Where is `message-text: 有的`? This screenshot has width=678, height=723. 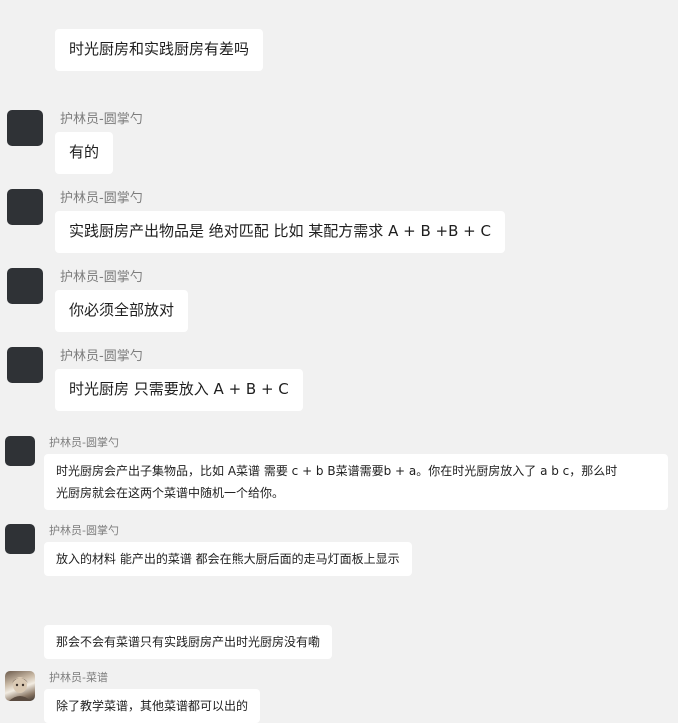 message-text: 有的 is located at coordinates (84, 152).